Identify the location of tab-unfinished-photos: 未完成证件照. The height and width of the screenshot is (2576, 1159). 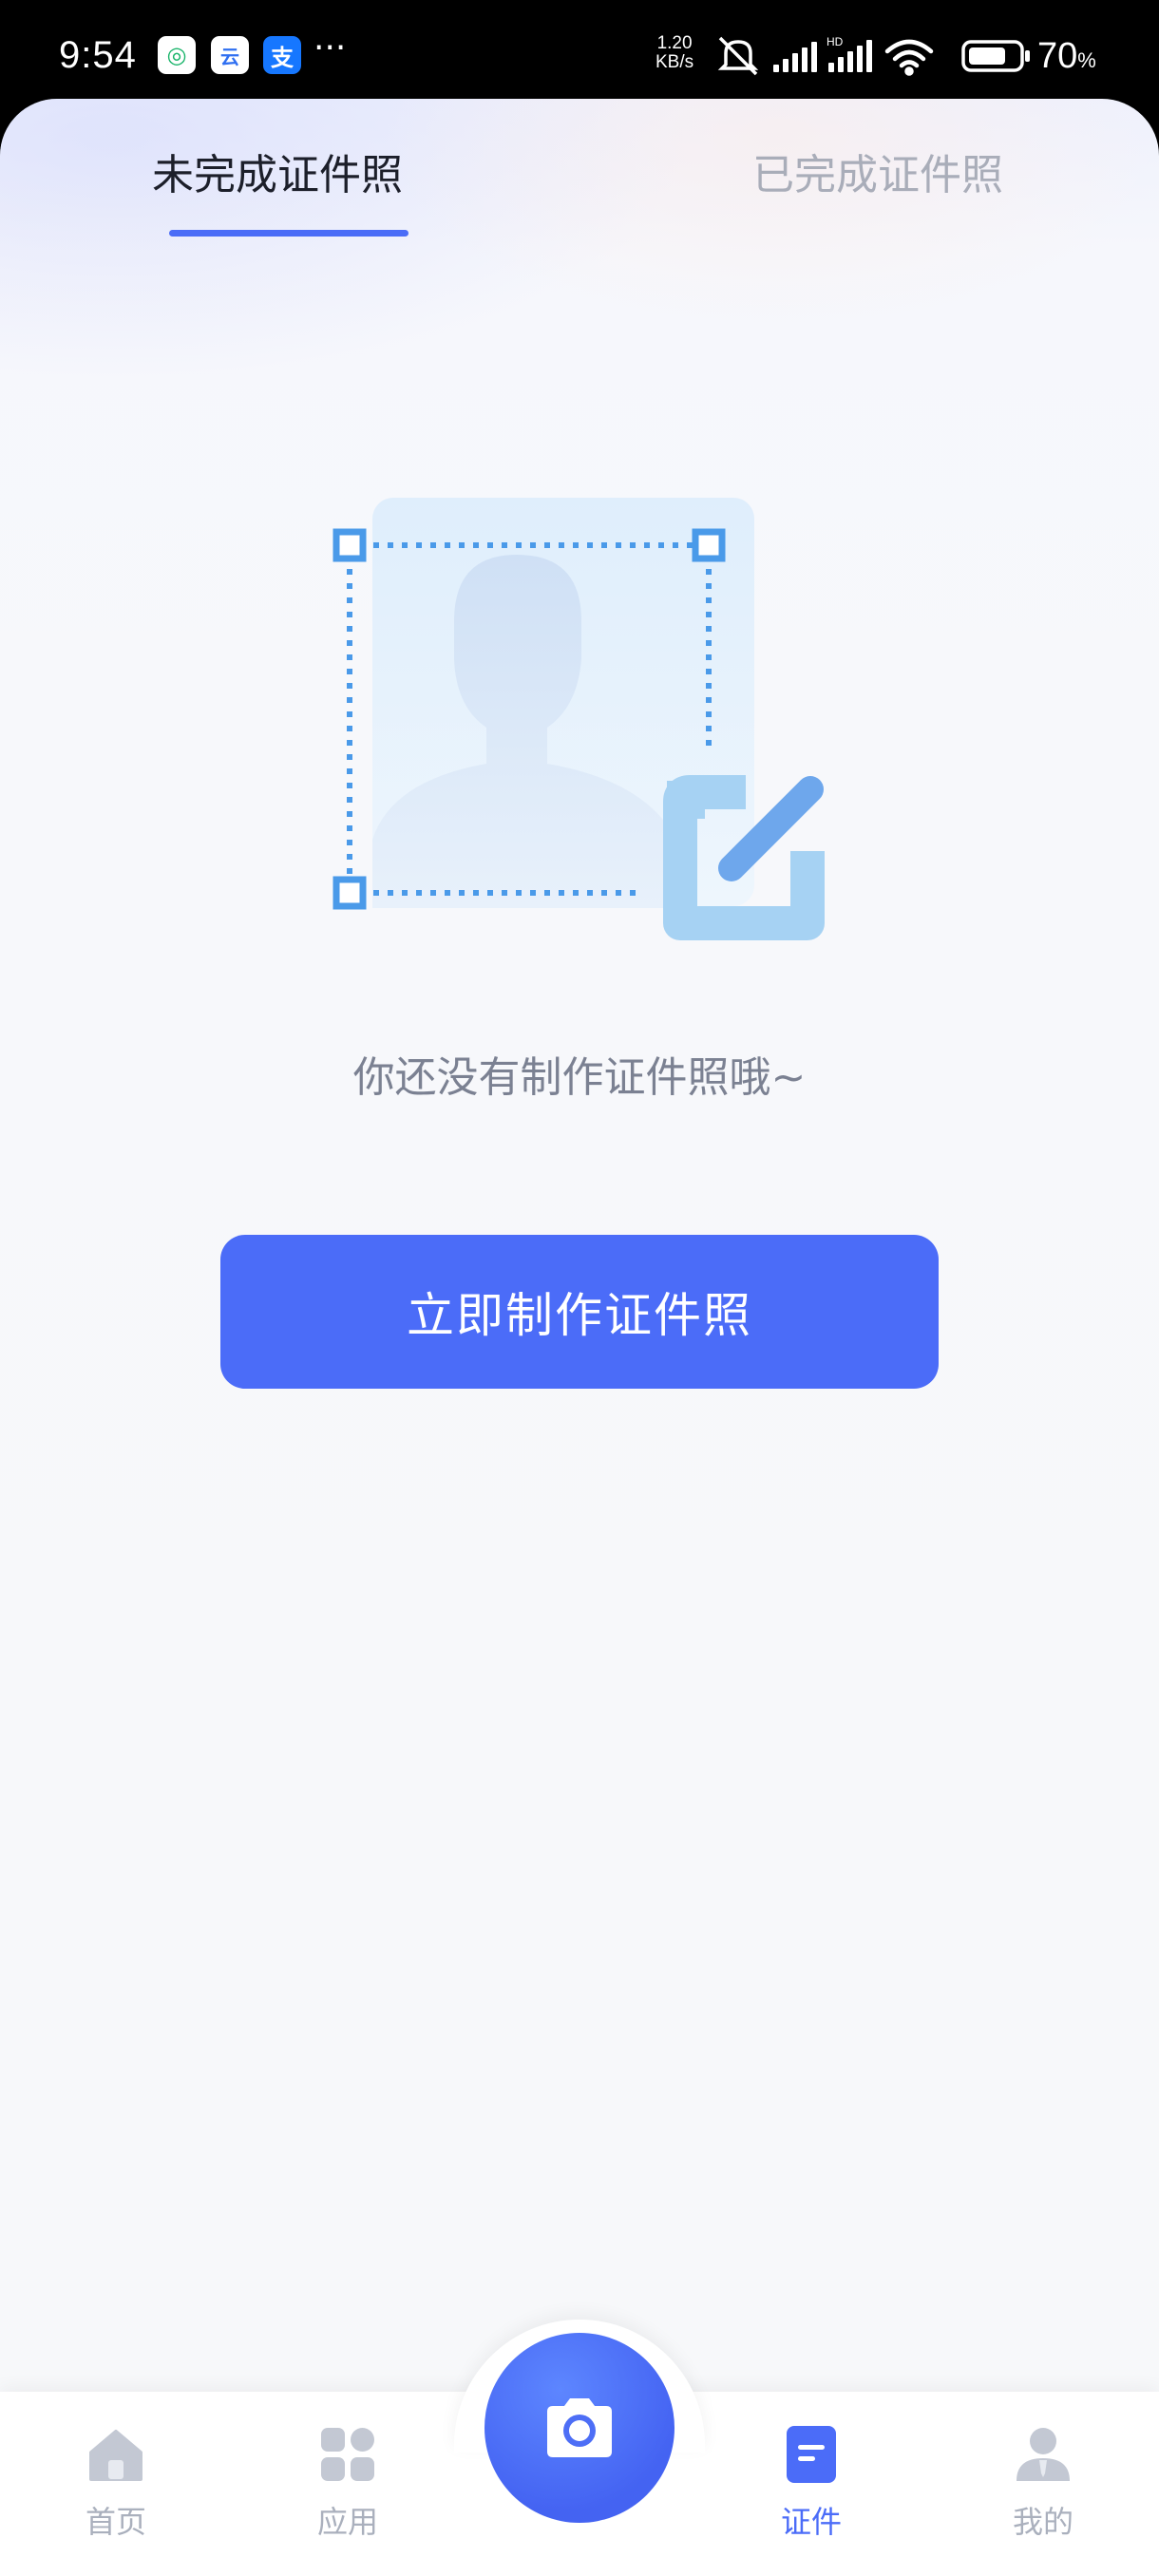
(277, 171).